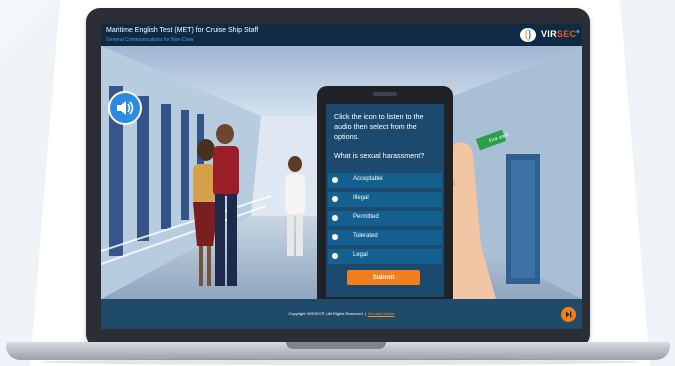 Image resolution: width=675 pixels, height=366 pixels. I want to click on laptop-hinge, so click(336, 345).